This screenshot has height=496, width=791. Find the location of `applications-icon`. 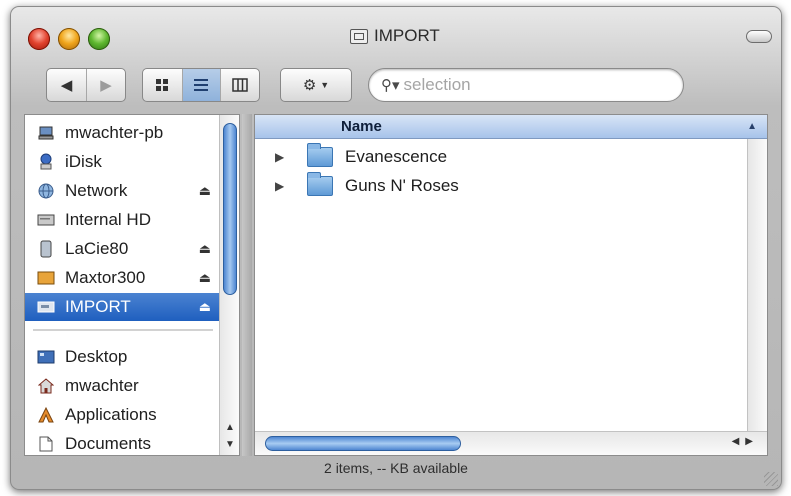

applications-icon is located at coordinates (46, 415).